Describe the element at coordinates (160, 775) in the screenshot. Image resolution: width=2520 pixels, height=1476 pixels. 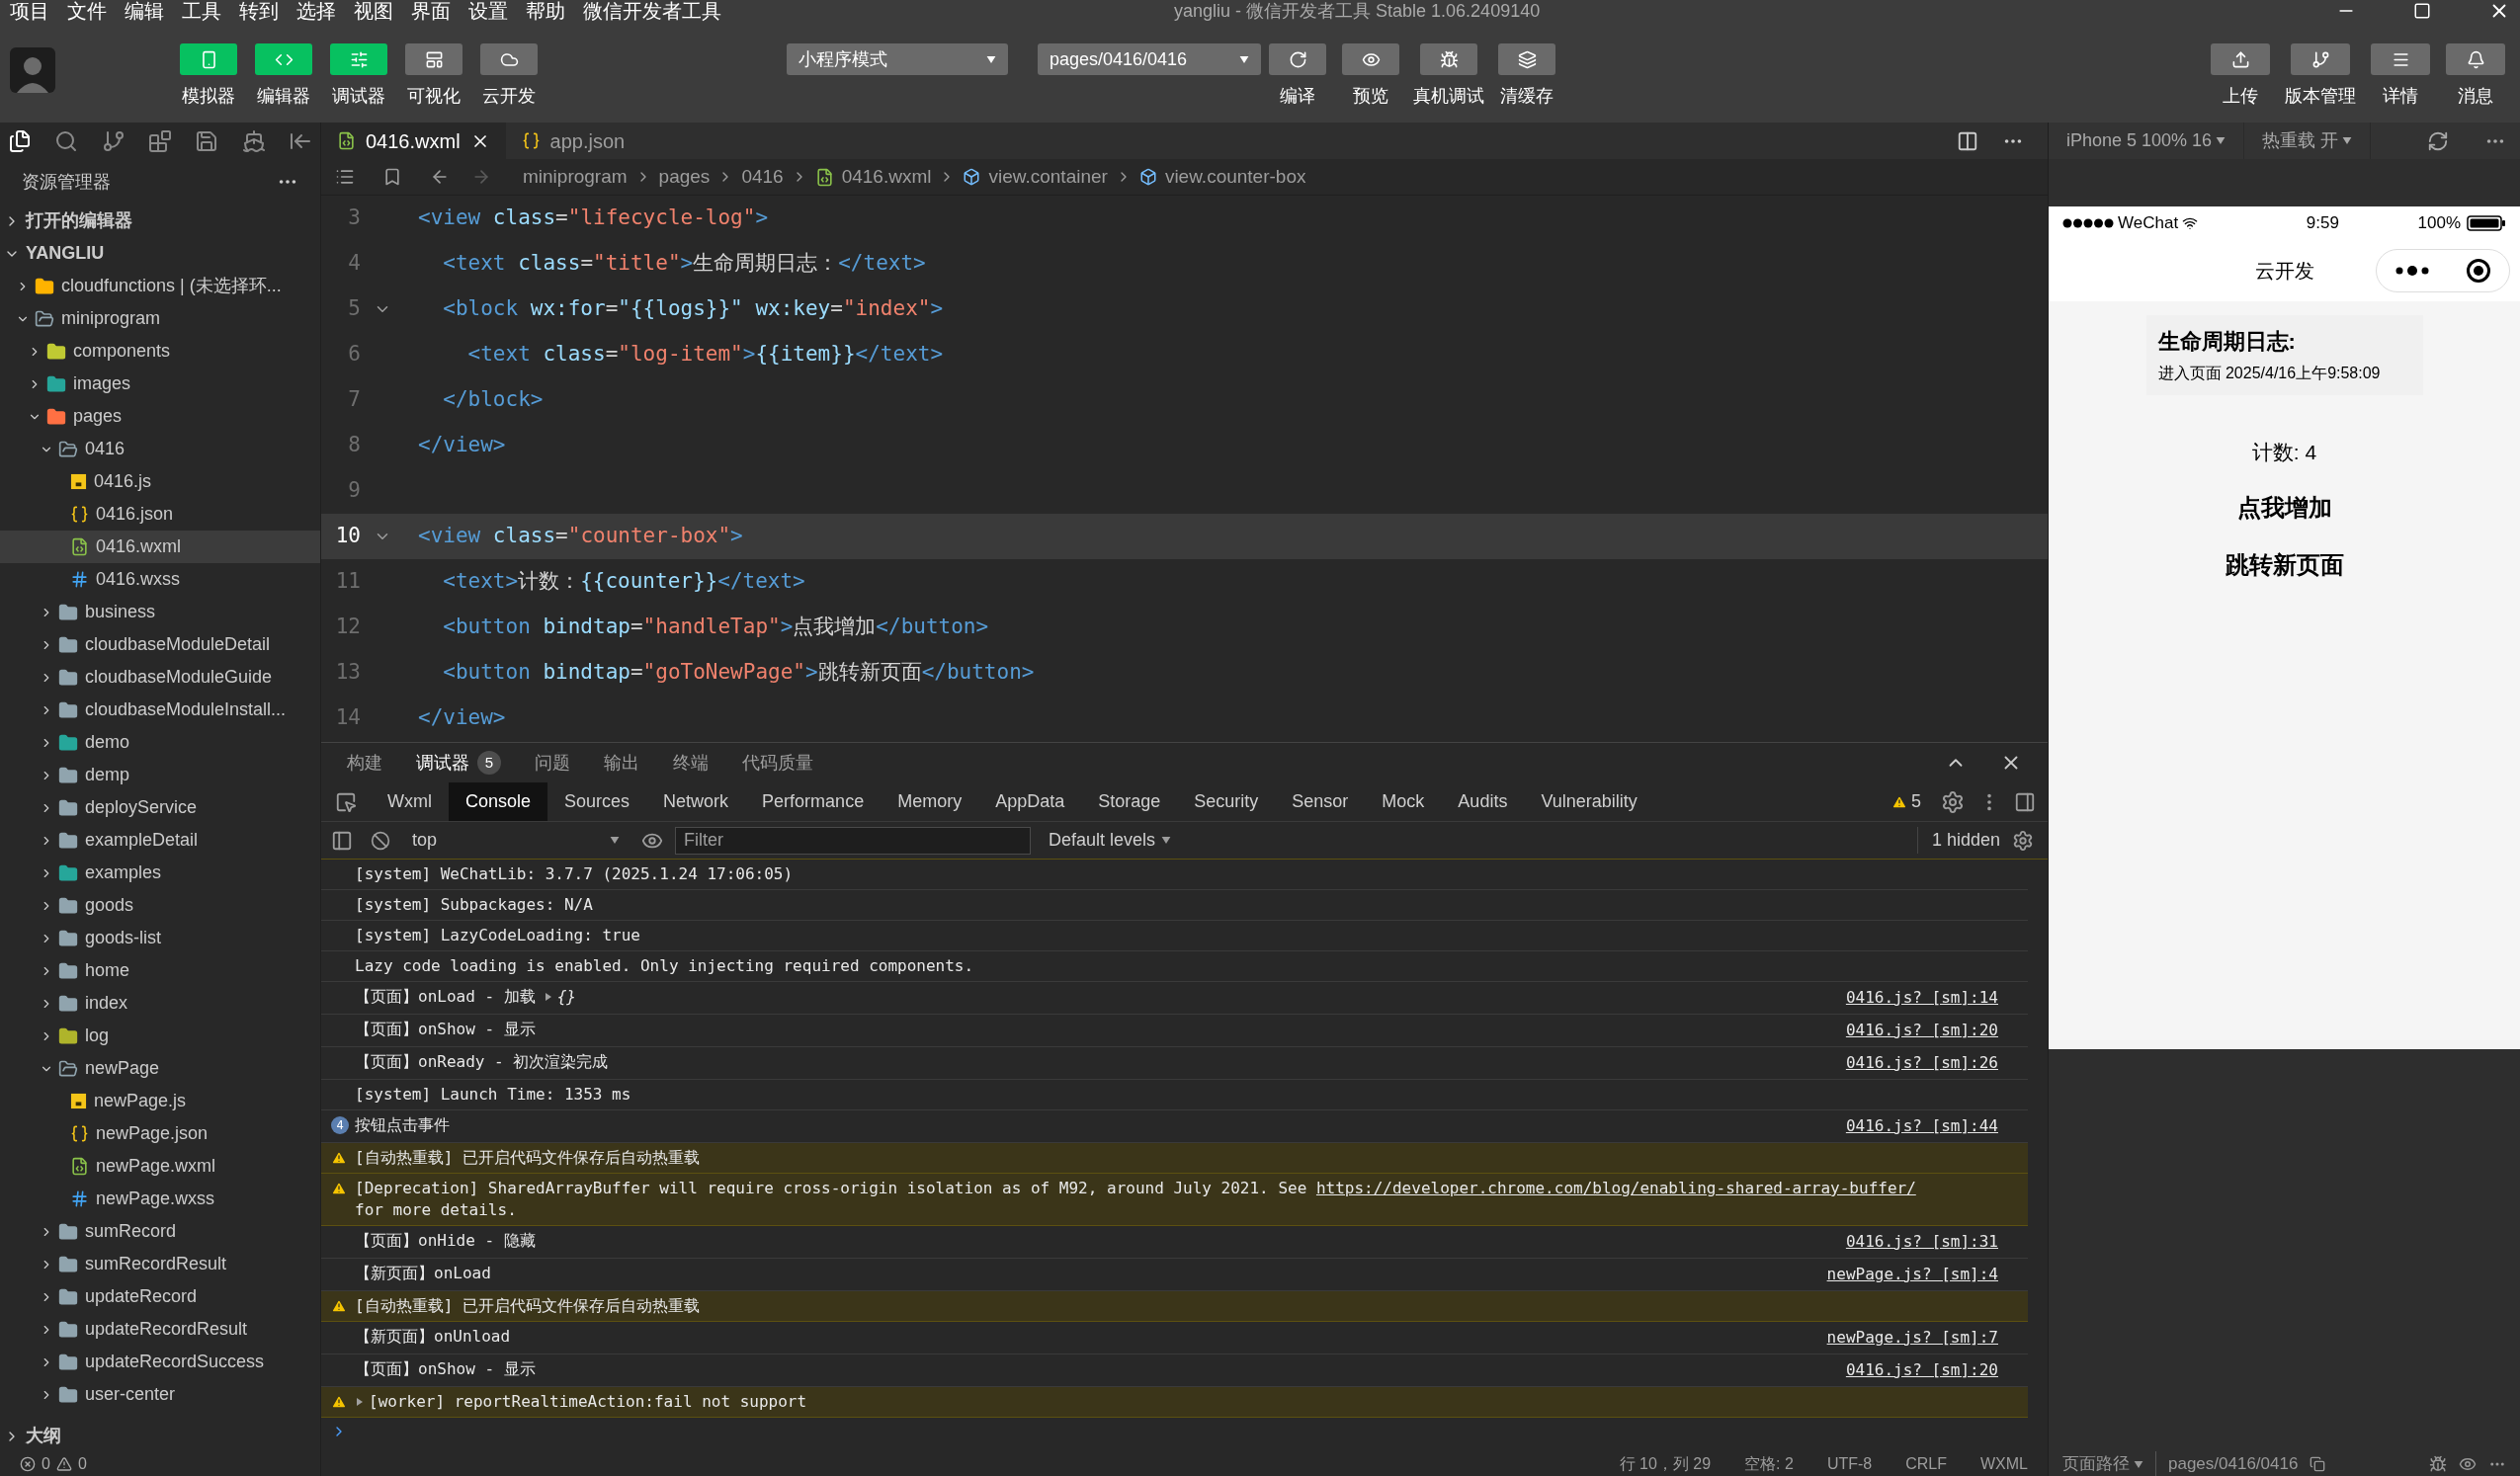
I see `tree-item: demp` at that location.